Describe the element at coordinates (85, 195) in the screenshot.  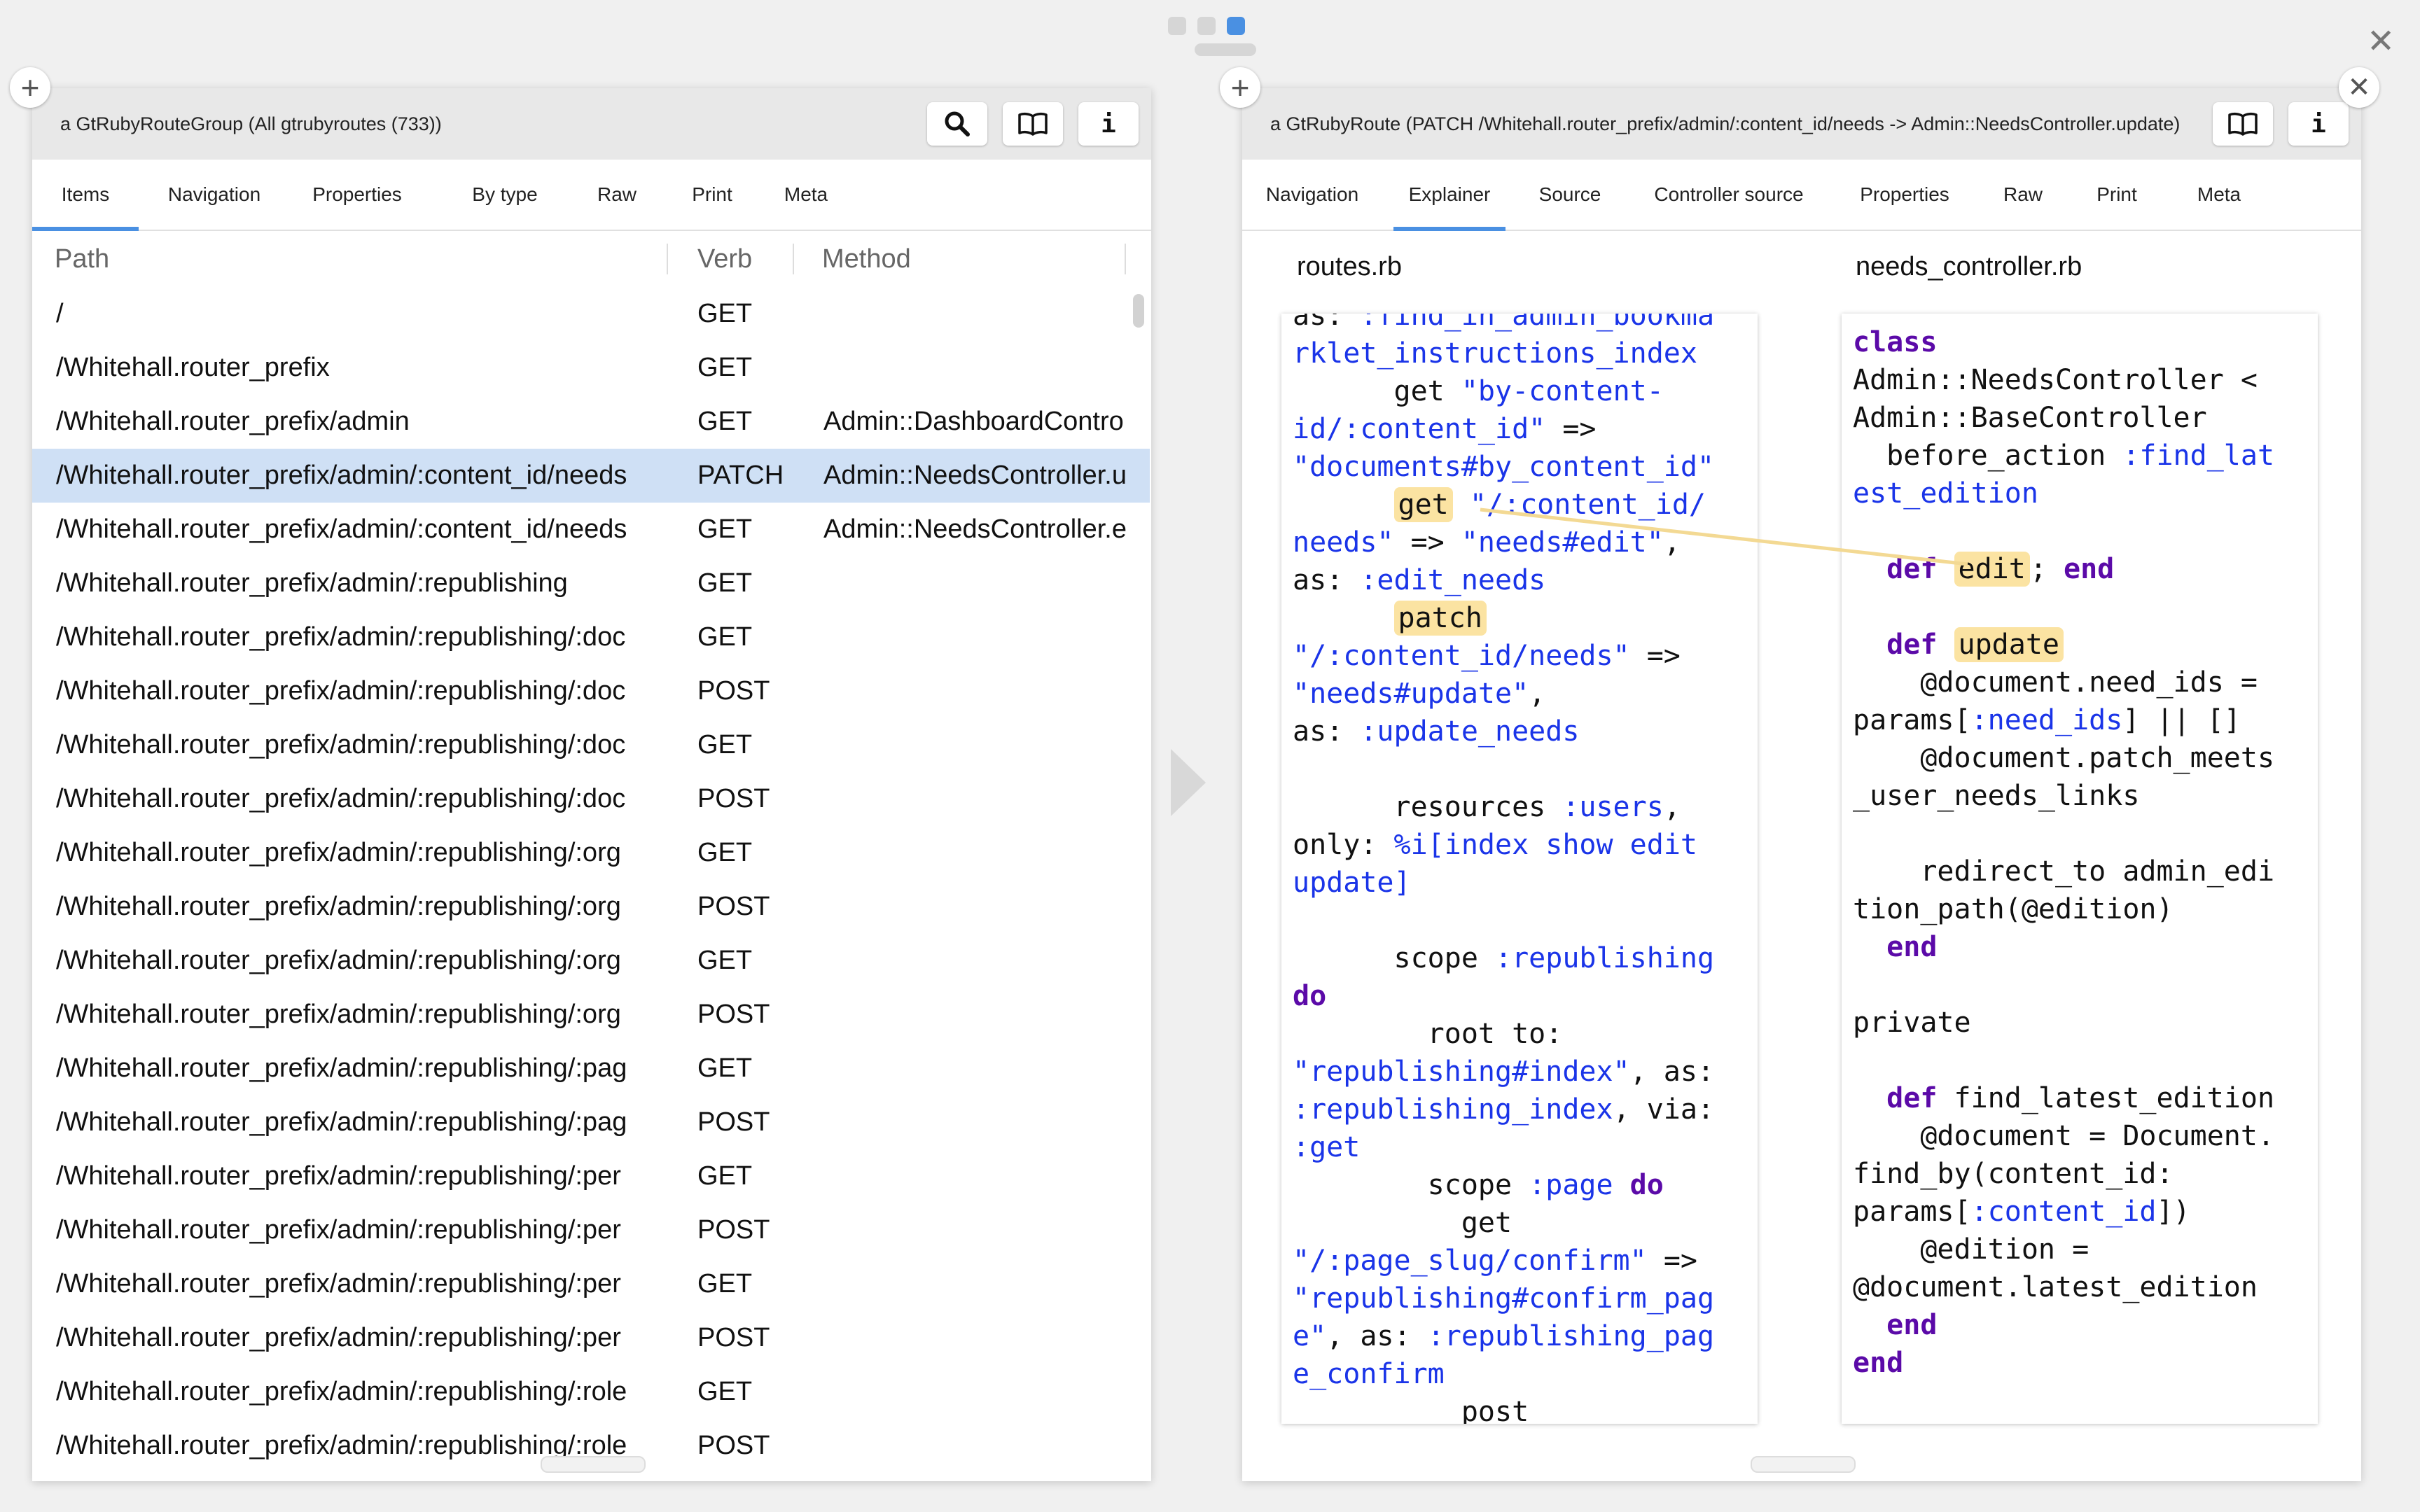
I see `tab-items: Items` at that location.